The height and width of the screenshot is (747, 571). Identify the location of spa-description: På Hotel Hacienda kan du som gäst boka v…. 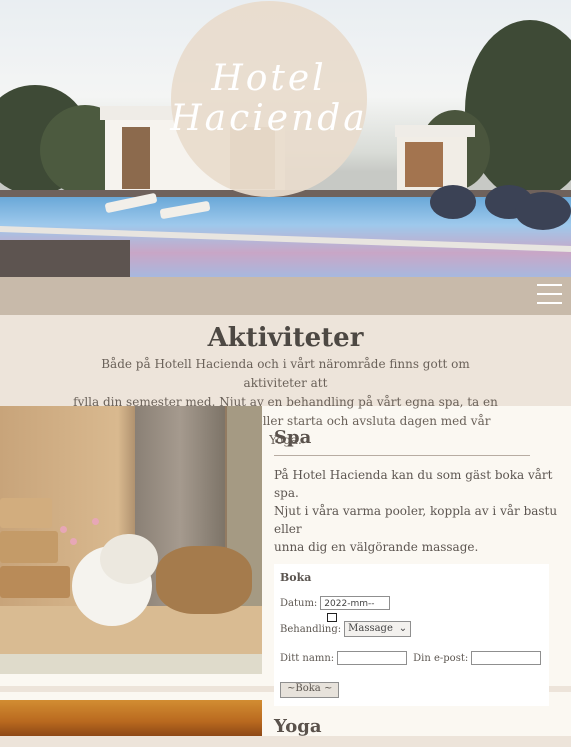
(416, 511).